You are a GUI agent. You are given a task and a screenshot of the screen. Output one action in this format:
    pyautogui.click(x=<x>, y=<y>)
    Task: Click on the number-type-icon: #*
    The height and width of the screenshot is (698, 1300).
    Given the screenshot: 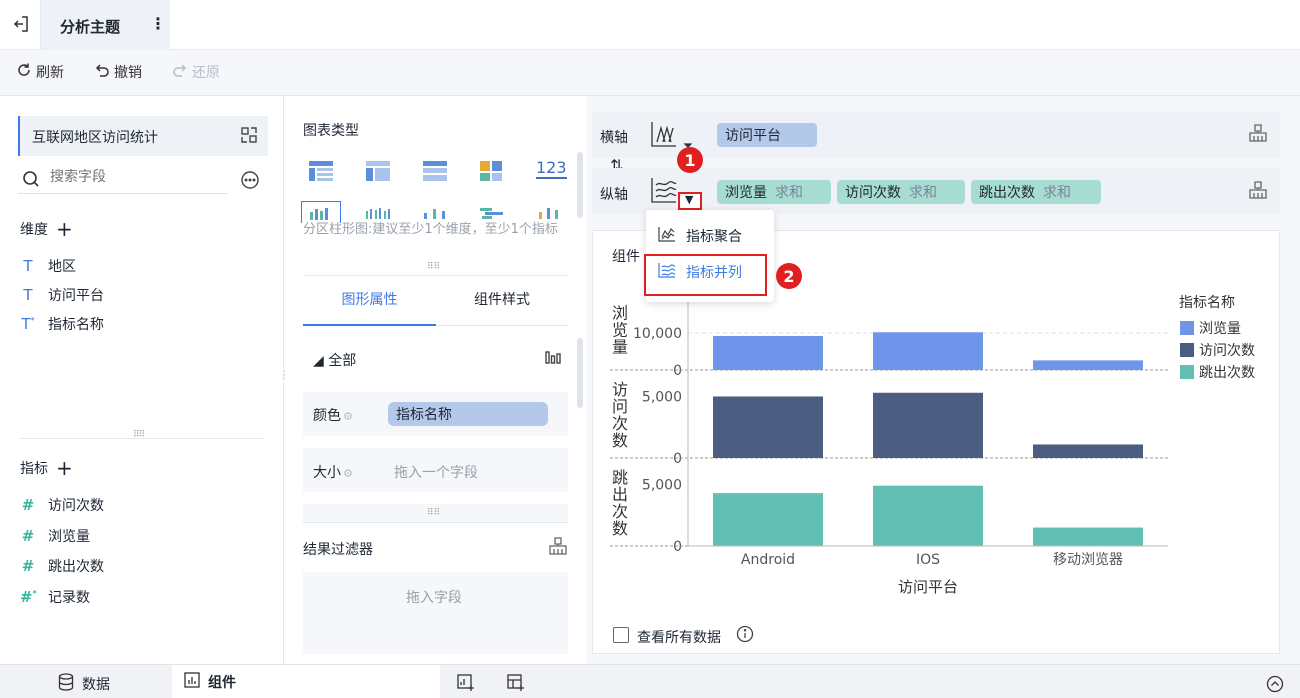 What is the action you would take?
    pyautogui.click(x=28, y=597)
    